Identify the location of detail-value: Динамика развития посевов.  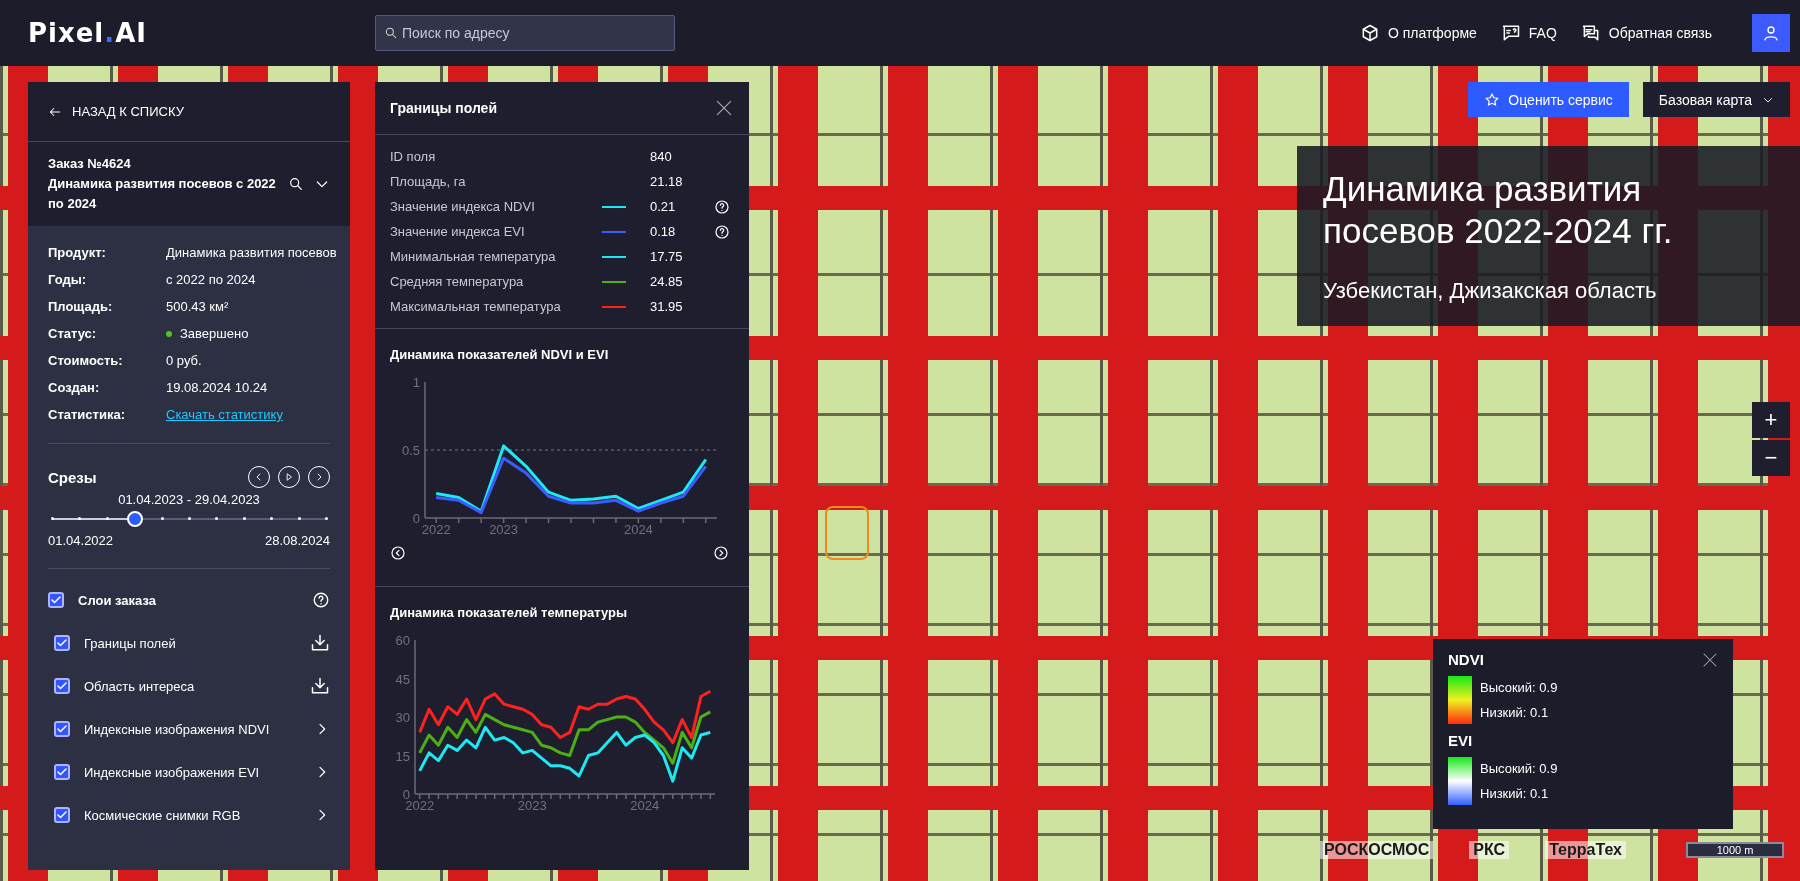
(251, 252).